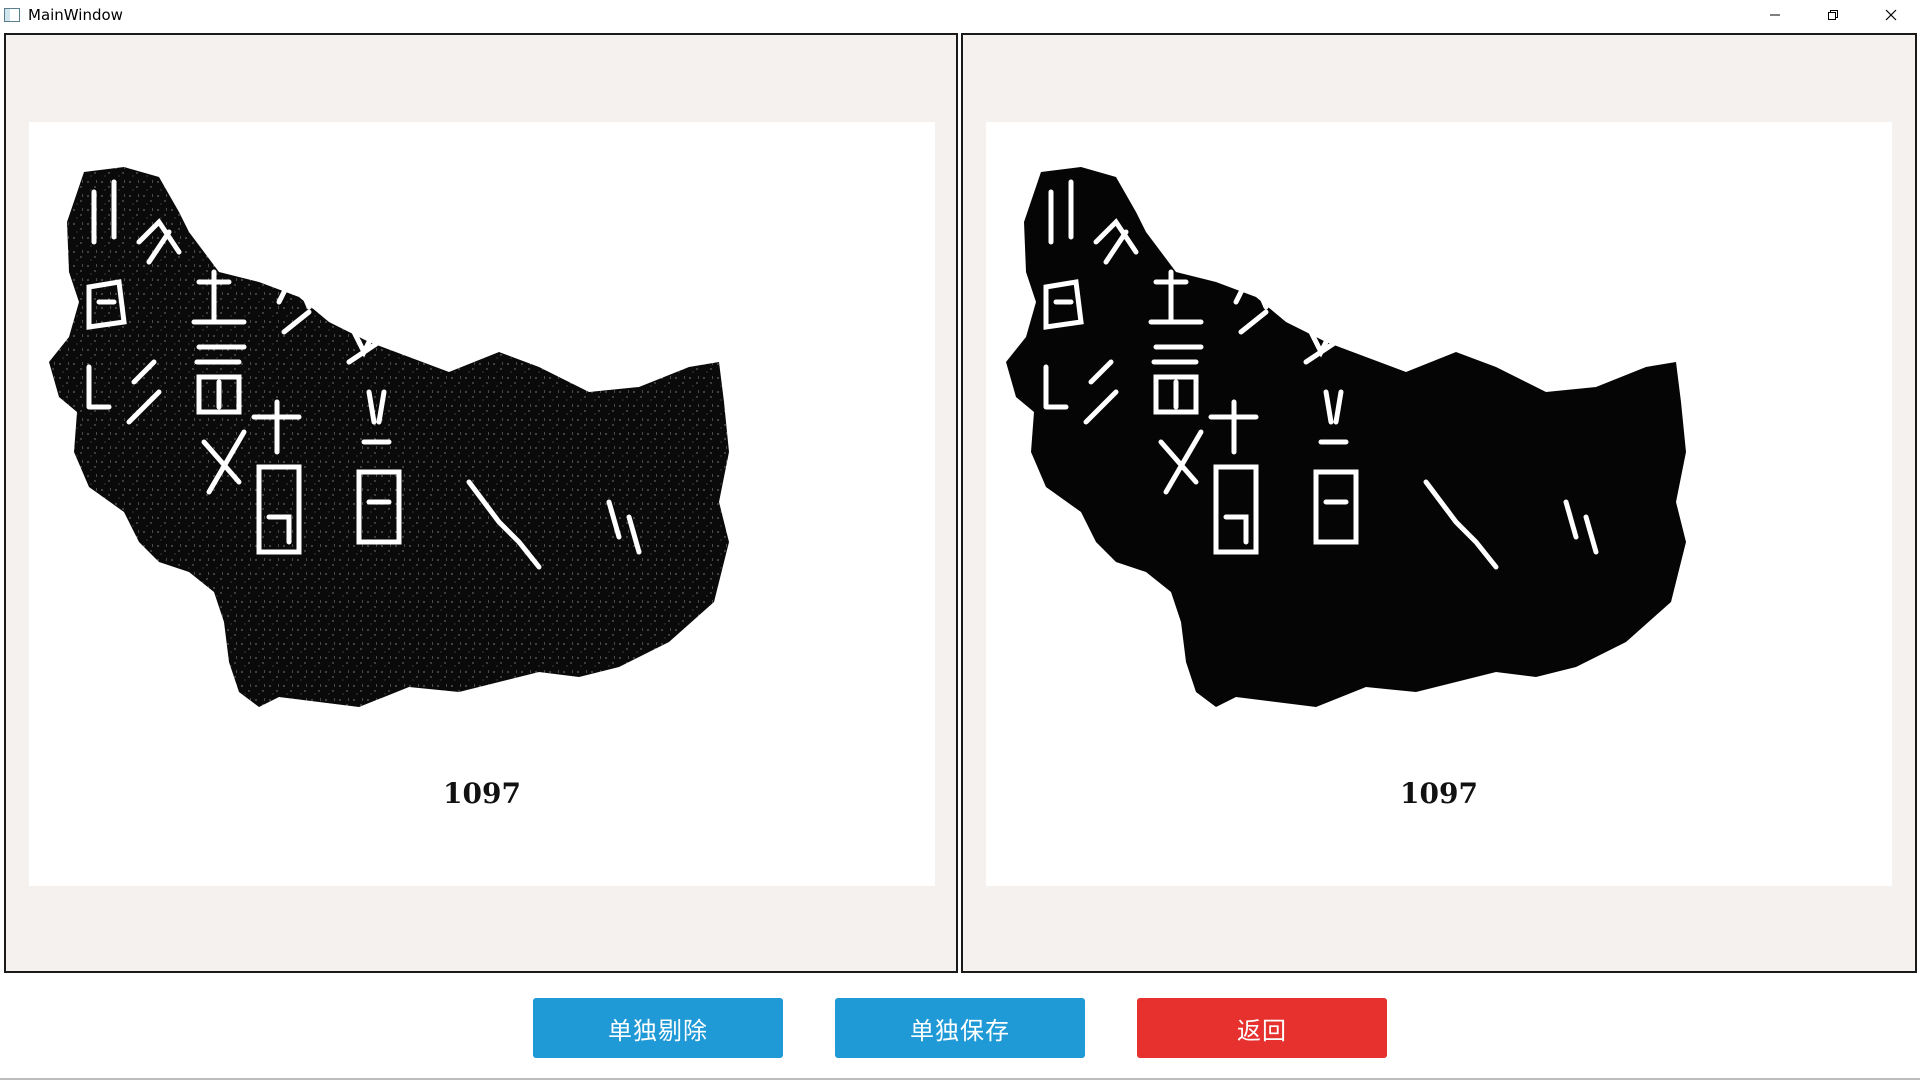  I want to click on save-single-button: 单独保存, so click(960, 1028).